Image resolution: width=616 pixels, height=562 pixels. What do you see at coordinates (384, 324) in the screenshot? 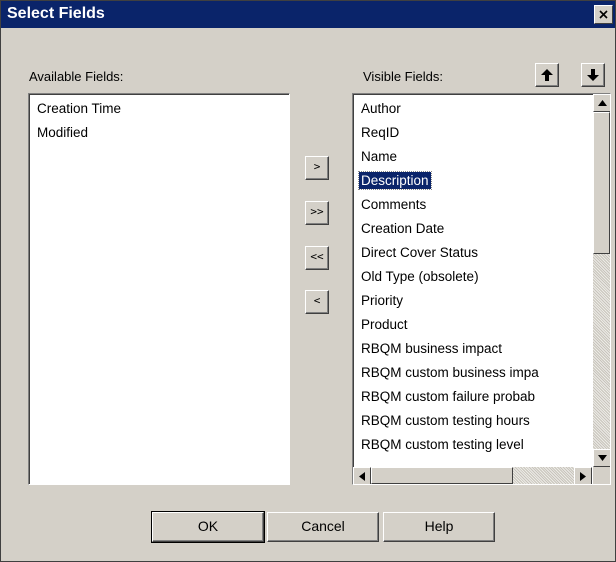
I see `visible-list-item-label: Product` at bounding box center [384, 324].